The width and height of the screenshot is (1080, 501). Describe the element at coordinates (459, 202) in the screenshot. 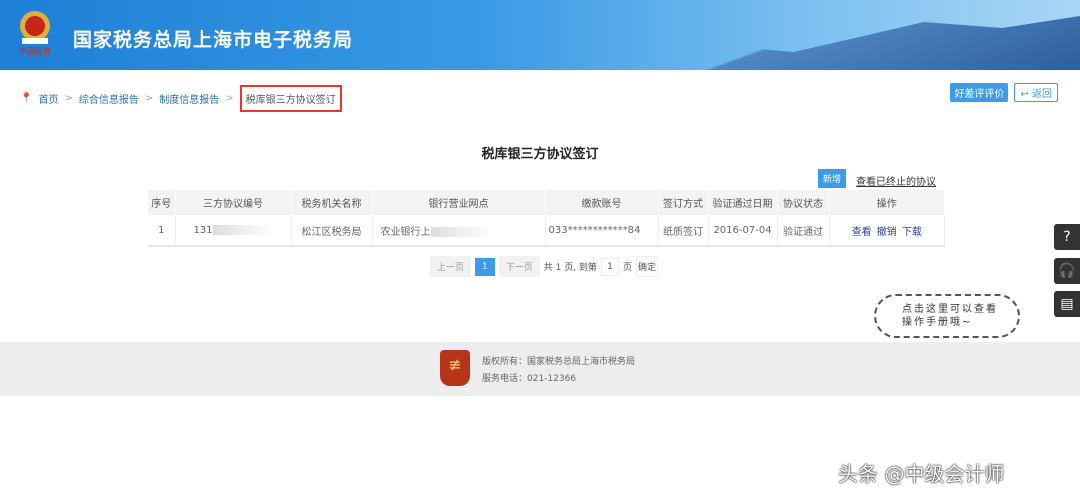

I see `col-header: 银行营业网点` at that location.